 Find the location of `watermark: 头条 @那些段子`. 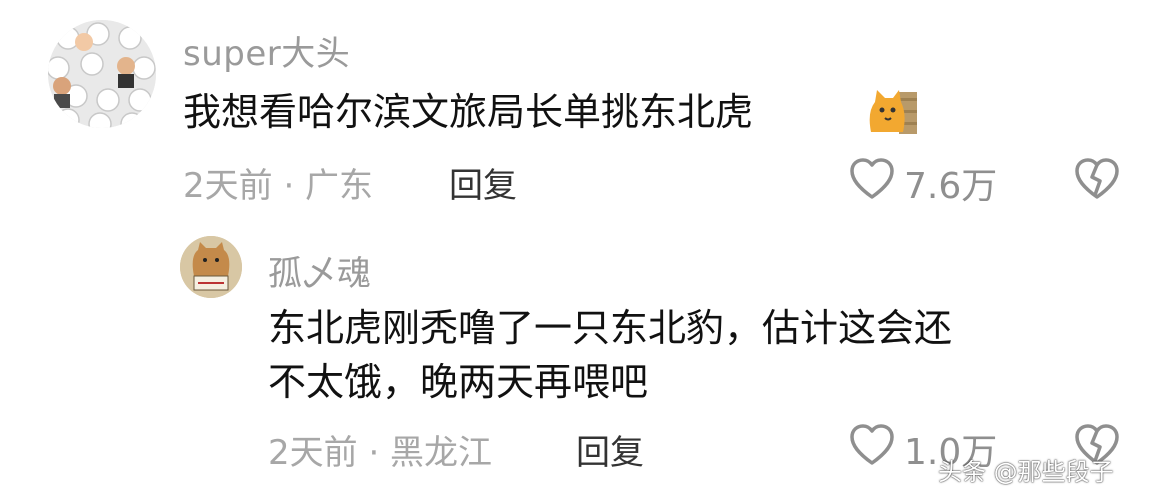

watermark: 头条 @那些段子 is located at coordinates (1026, 472).